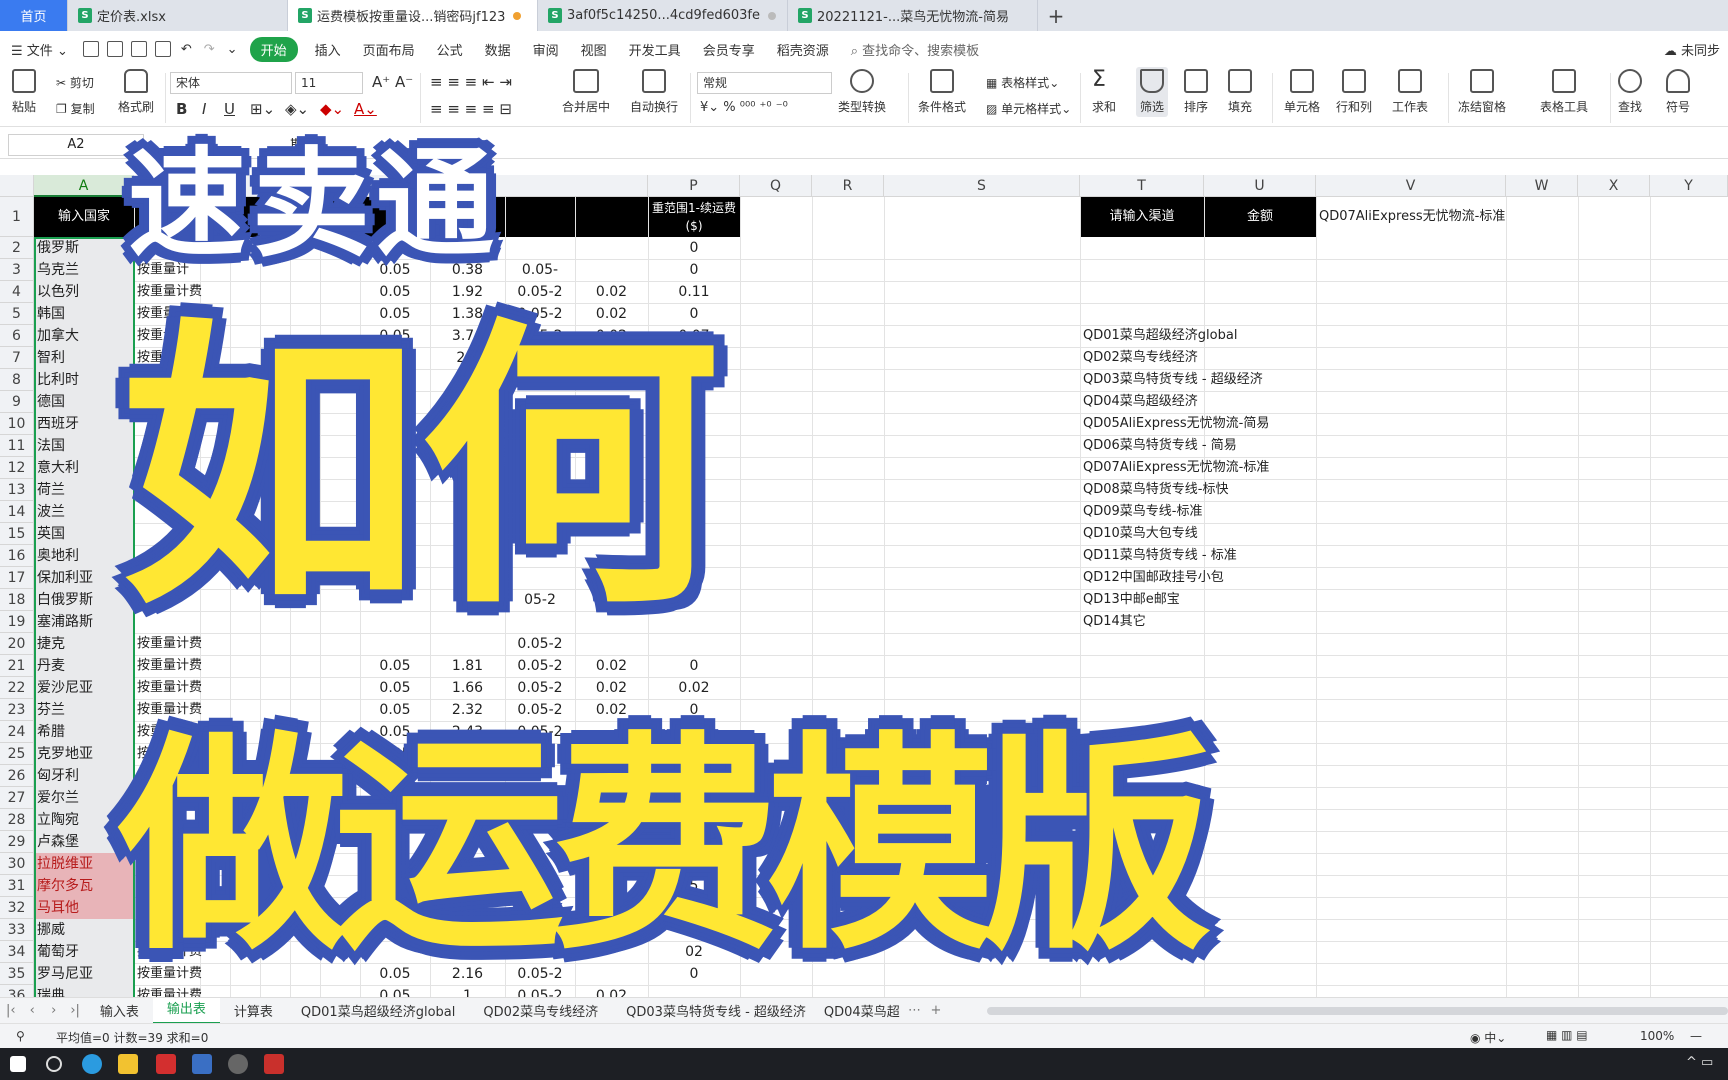 The height and width of the screenshot is (1080, 1728). I want to click on row-header: 35, so click(17, 974).